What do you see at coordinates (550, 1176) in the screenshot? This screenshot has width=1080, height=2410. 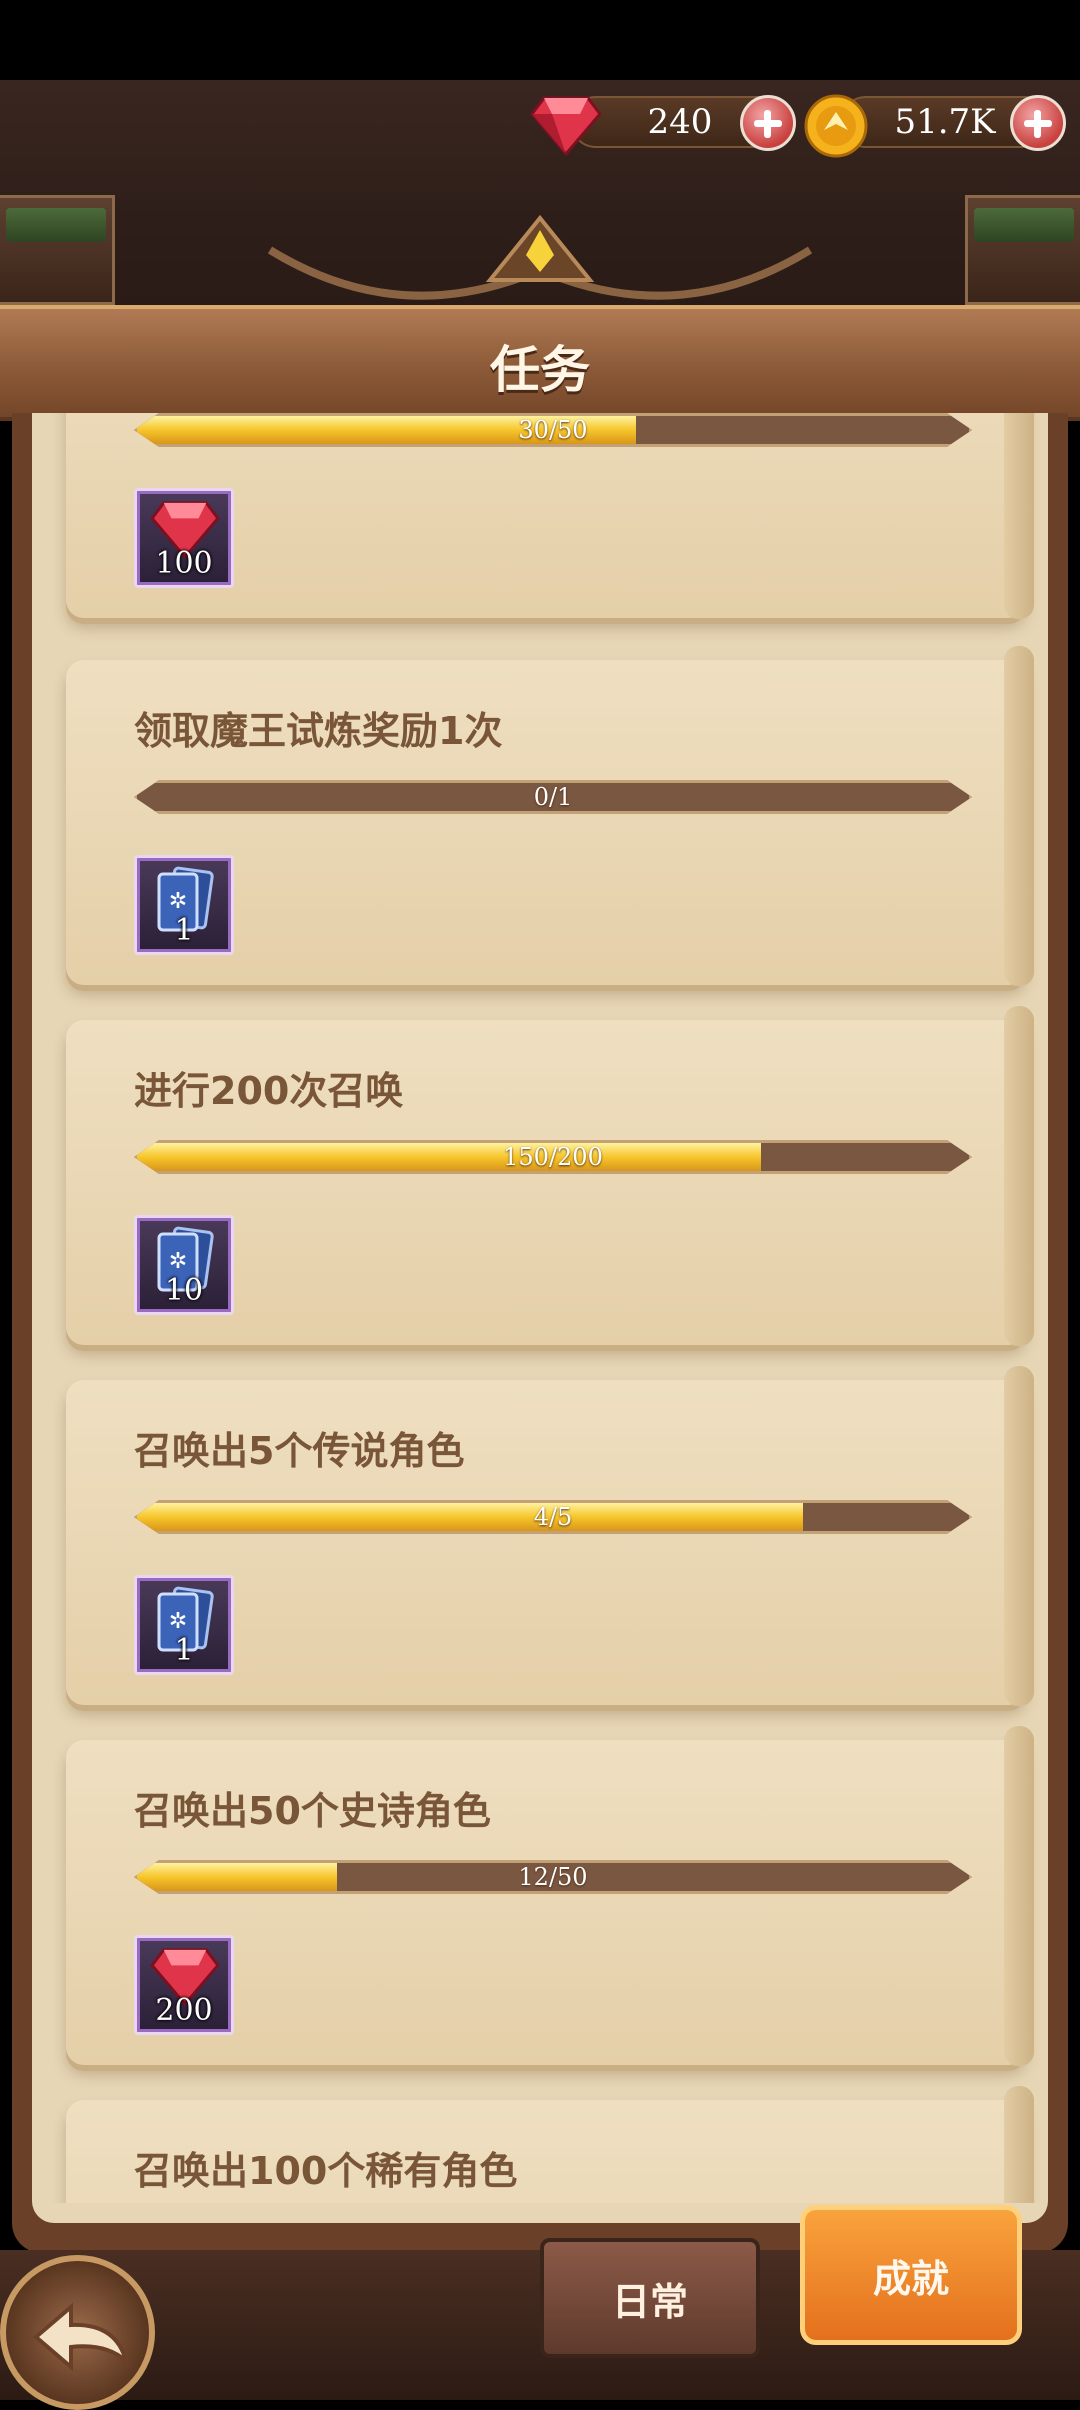 I see `quest-card: 进行200次召唤 150/200 ✲ 10` at bounding box center [550, 1176].